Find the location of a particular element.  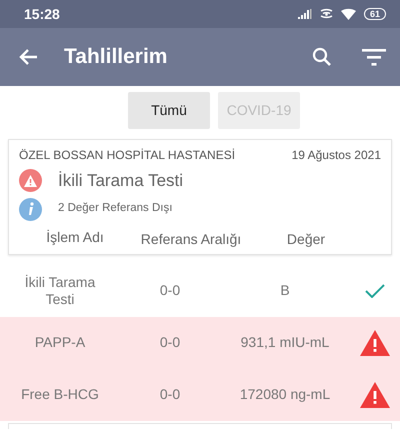

value-cell-text: 931,1 mIU-mL is located at coordinates (285, 342).